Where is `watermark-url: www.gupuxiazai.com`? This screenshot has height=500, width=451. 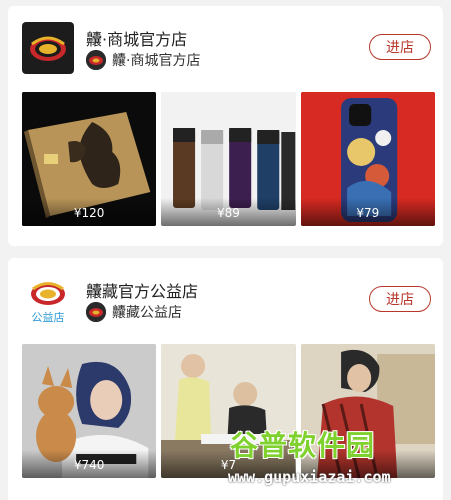 watermark-url: www.gupuxiazai.com is located at coordinates (309, 477).